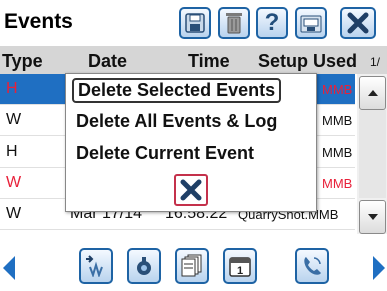 Image resolution: width=387 pixels, height=291 pixels. I want to click on seismograph-button, so click(144, 266).